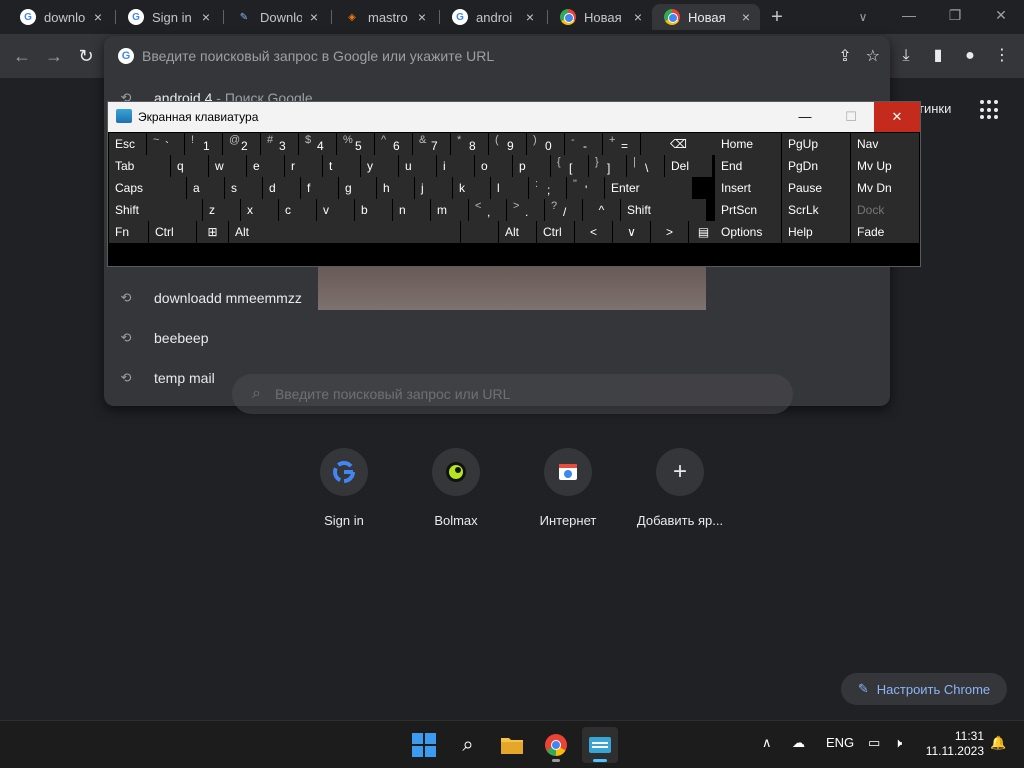 The image size is (1024, 768). I want to click on minimize-icon: —, so click(805, 117).